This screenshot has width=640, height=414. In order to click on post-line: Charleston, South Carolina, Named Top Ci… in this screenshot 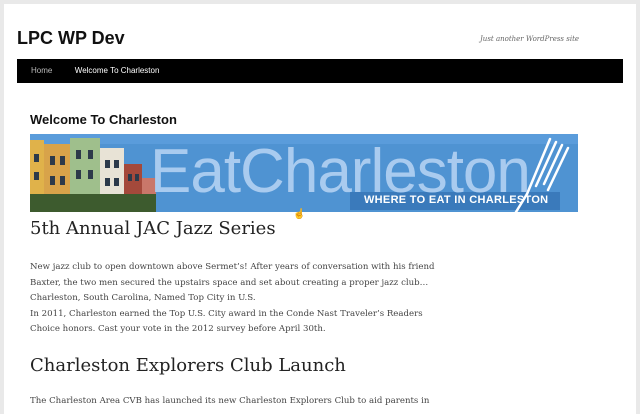, I will do `click(143, 298)`.